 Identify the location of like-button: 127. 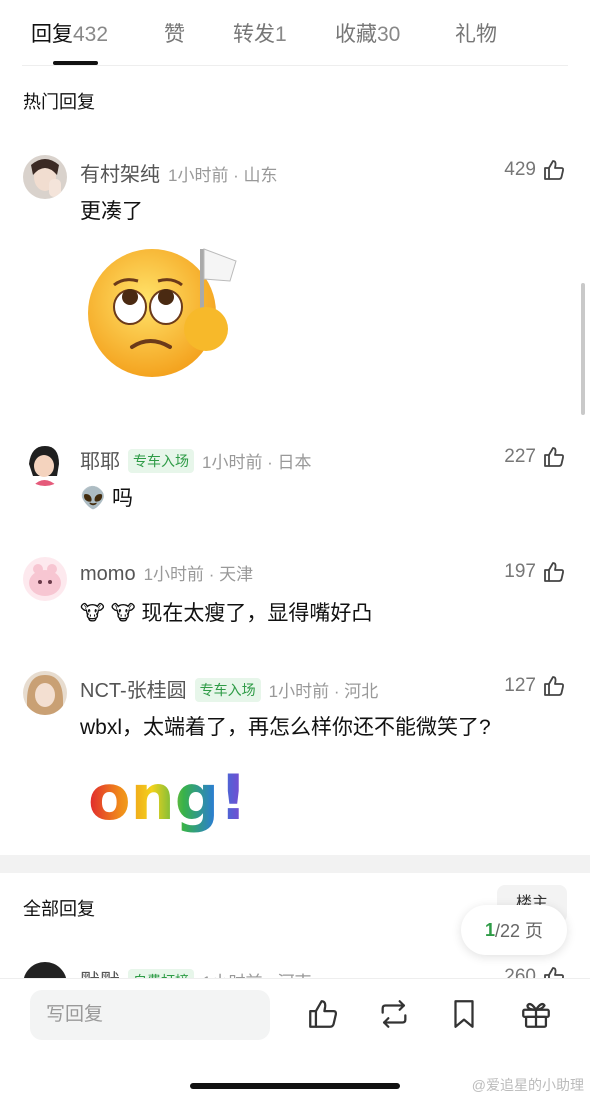
(535, 686).